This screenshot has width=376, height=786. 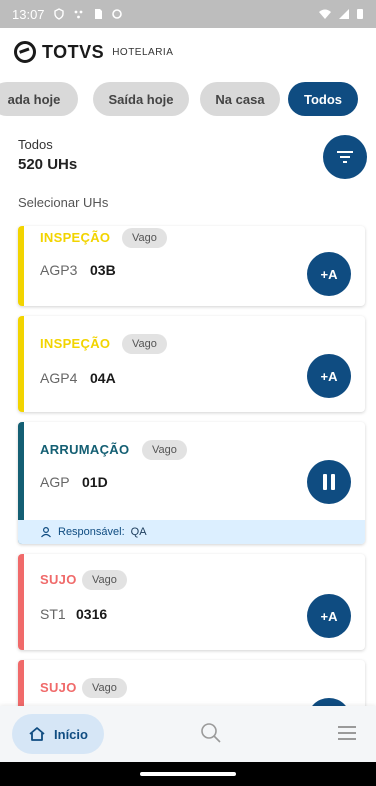 I want to click on nav-home: Início, so click(x=58, y=734).